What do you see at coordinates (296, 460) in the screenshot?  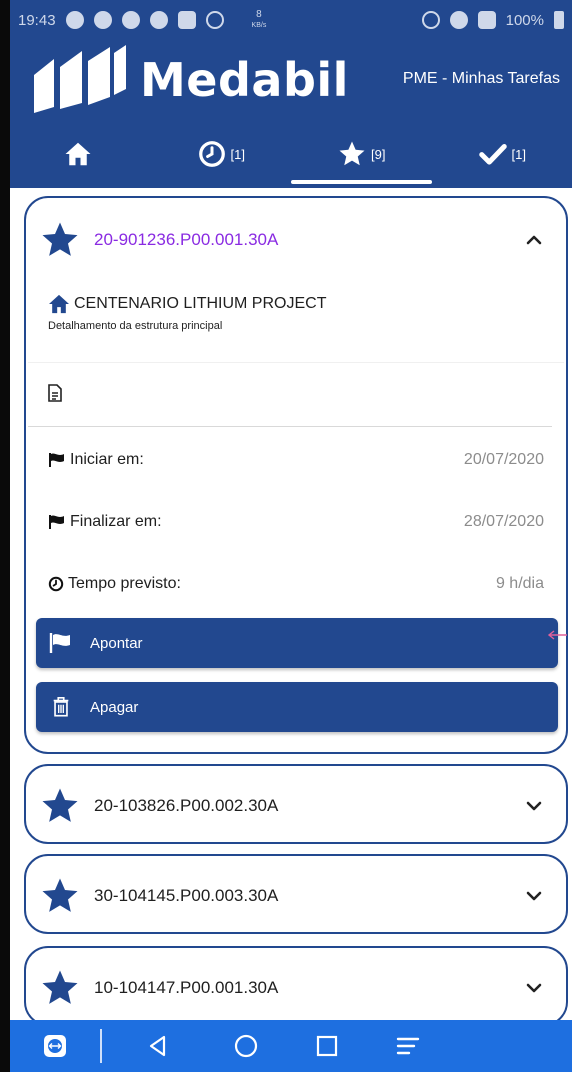 I see `start-date-row: Iniciar em: 20/07/2020` at bounding box center [296, 460].